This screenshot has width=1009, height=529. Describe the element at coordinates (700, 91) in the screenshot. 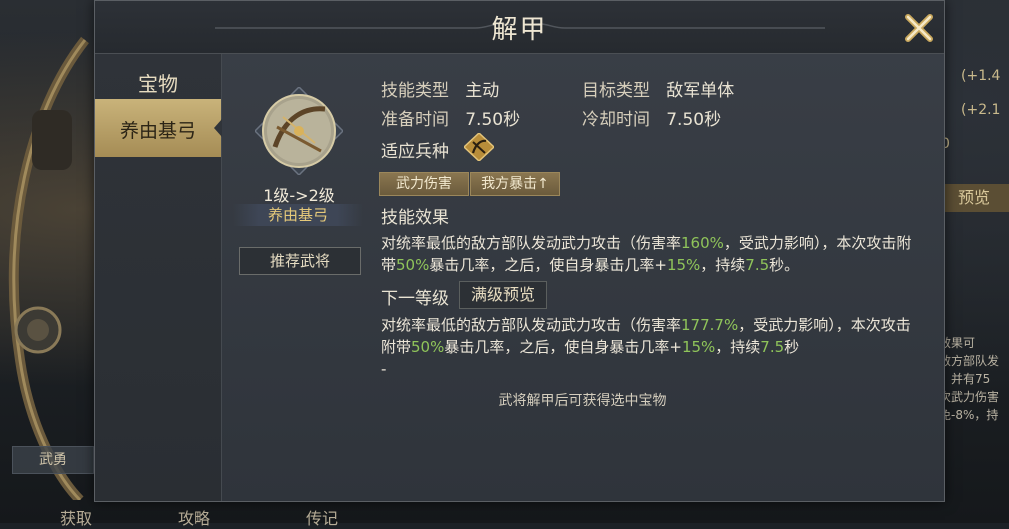

I see `target-type-value: 敌军单体` at that location.